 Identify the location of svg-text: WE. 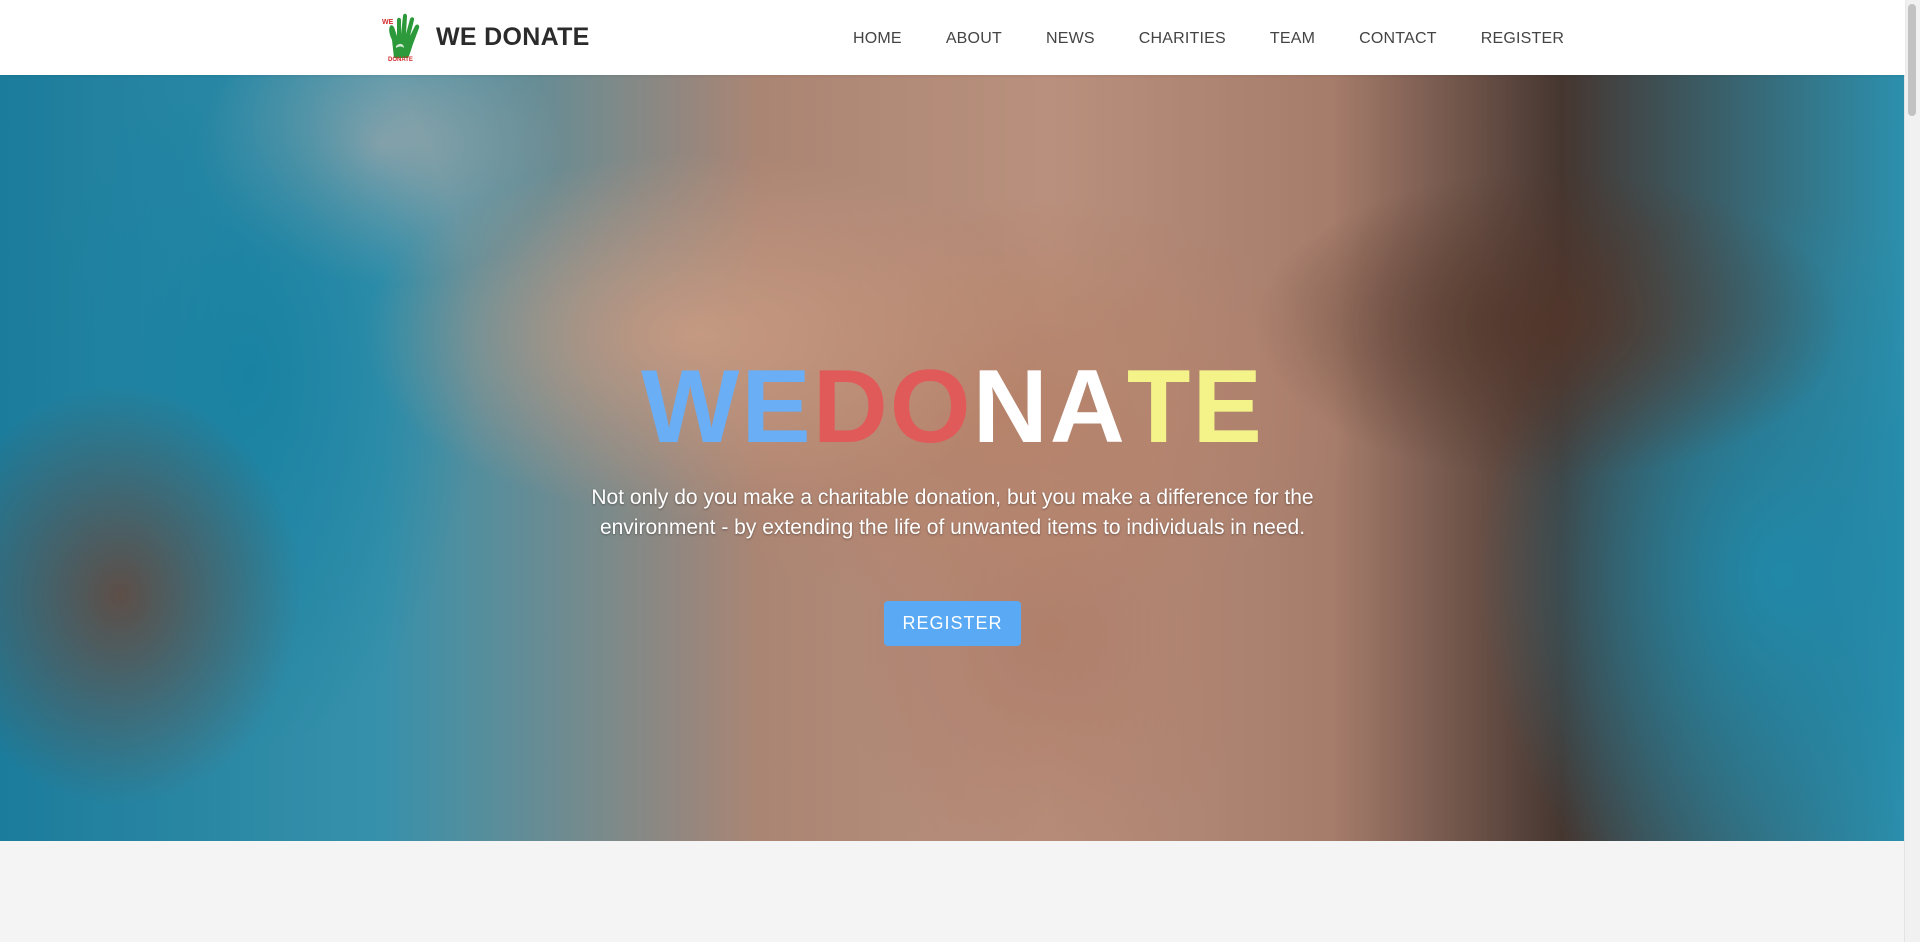
(388, 22).